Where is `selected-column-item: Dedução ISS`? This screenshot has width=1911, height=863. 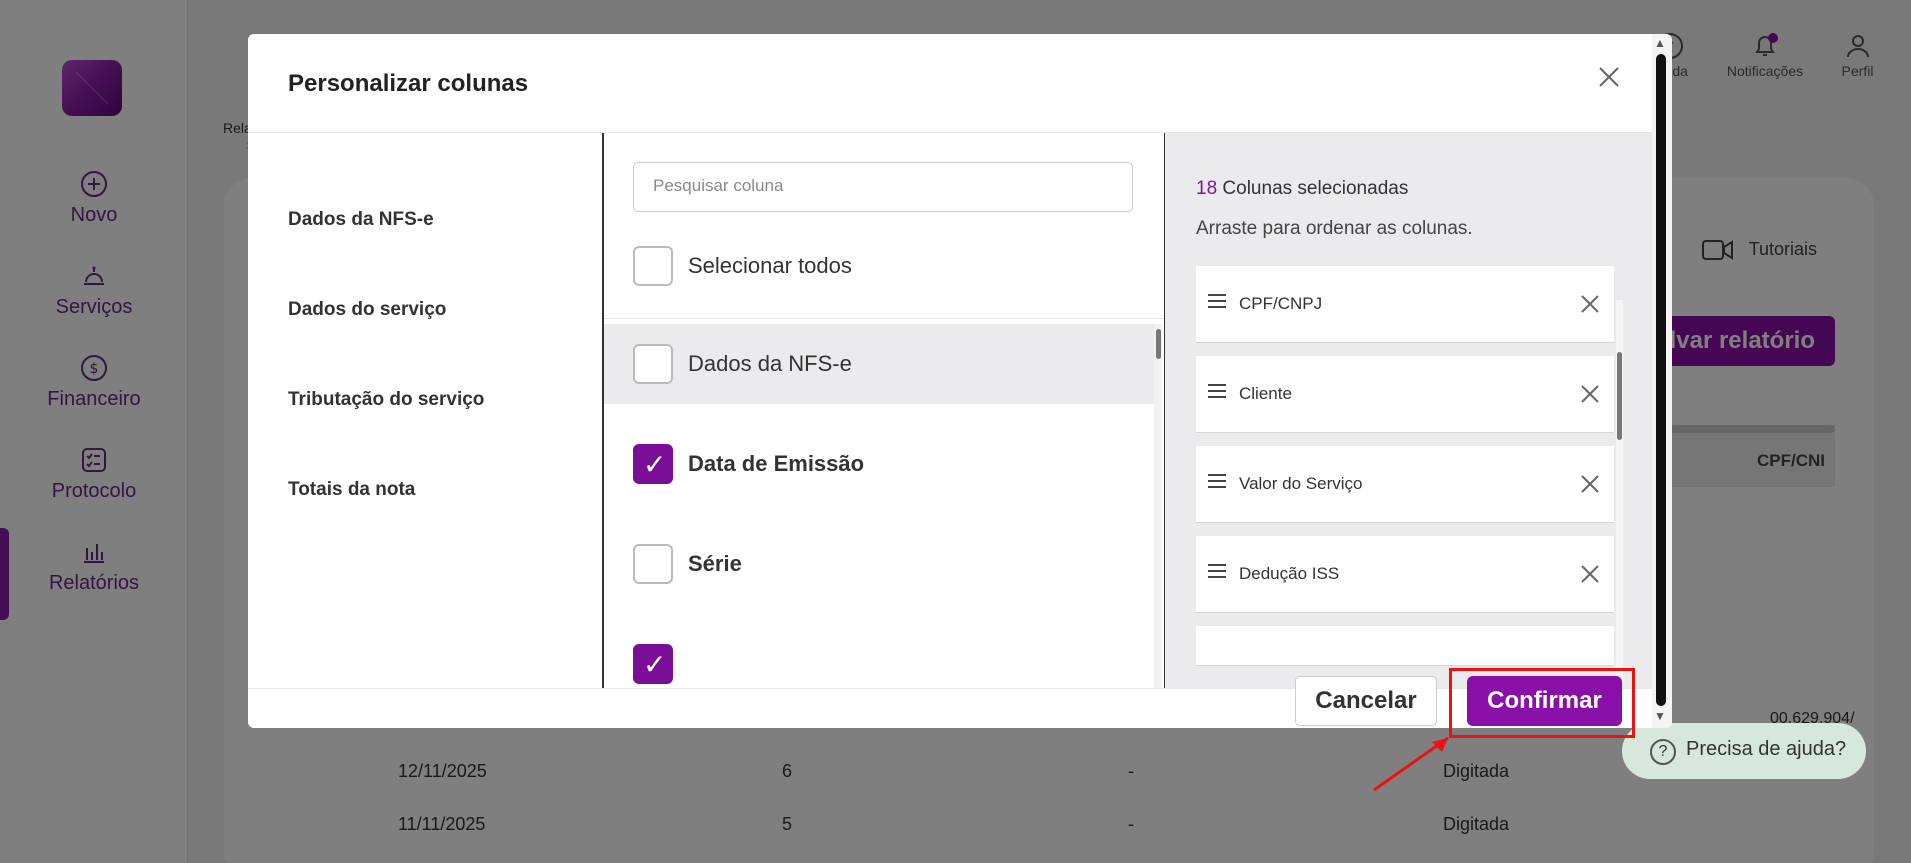
selected-column-item: Dedução ISS is located at coordinates (1405, 574).